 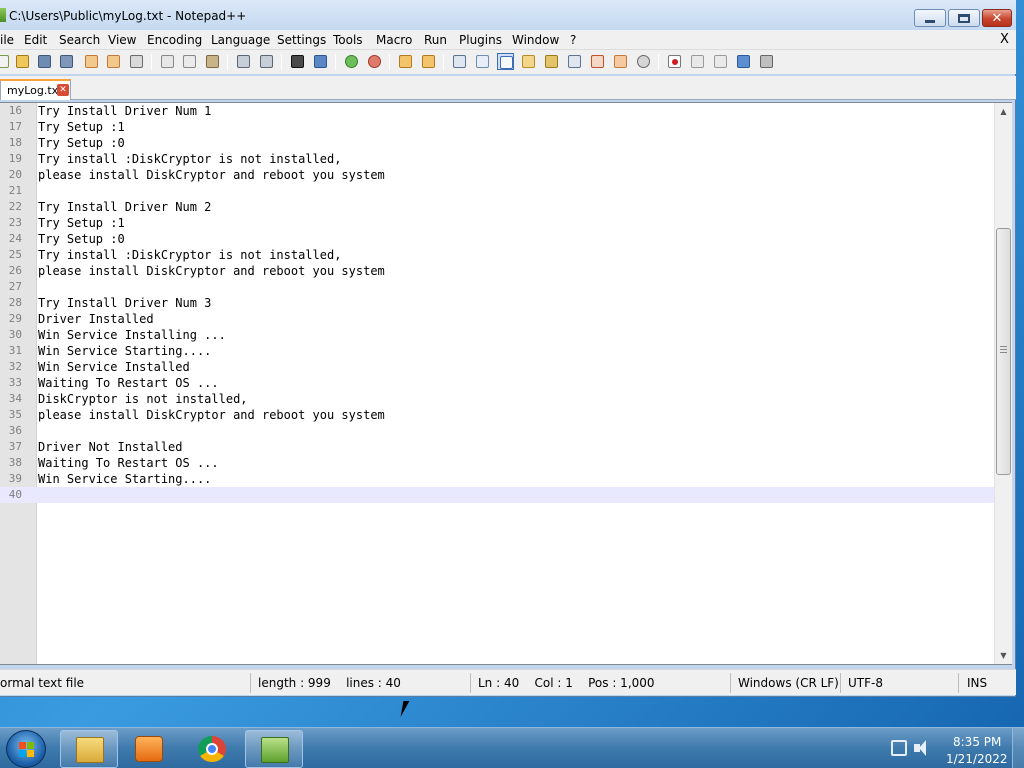 What do you see at coordinates (597, 61) in the screenshot?
I see `folder-as-workspace-button` at bounding box center [597, 61].